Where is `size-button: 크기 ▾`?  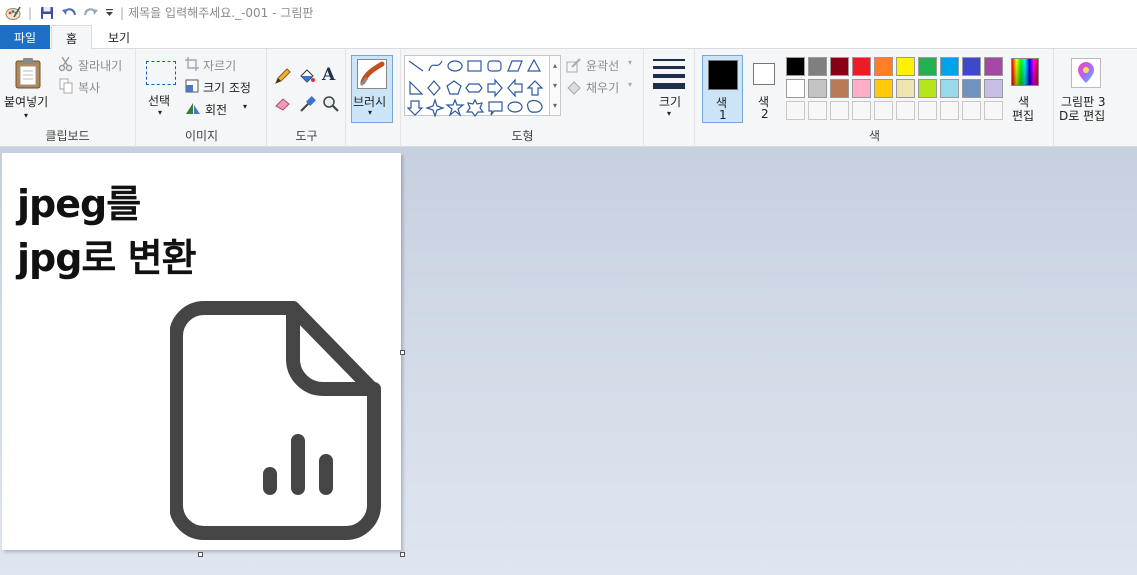
size-button: 크기 ▾ is located at coordinates (670, 89).